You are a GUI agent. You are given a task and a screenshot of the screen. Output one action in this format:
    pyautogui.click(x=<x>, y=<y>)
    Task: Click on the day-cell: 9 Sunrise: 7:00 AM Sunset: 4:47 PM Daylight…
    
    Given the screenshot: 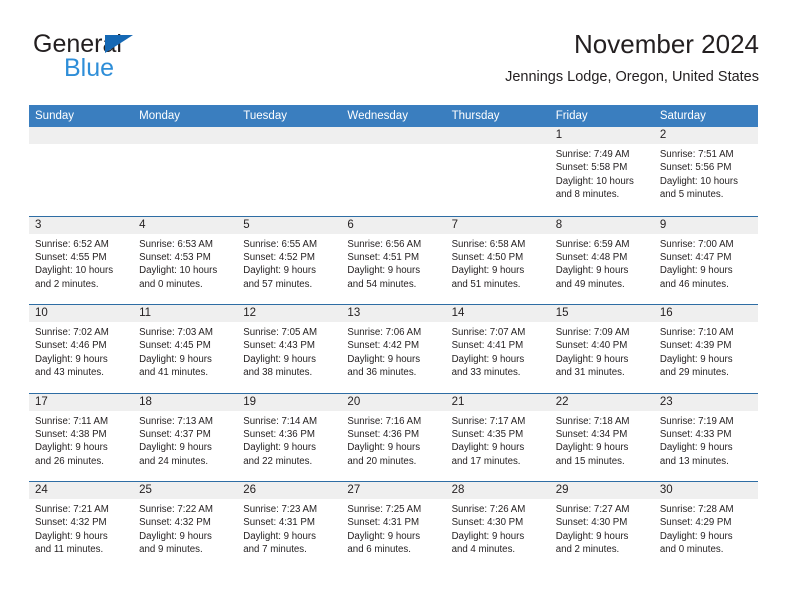 What is the action you would take?
    pyautogui.click(x=705, y=260)
    